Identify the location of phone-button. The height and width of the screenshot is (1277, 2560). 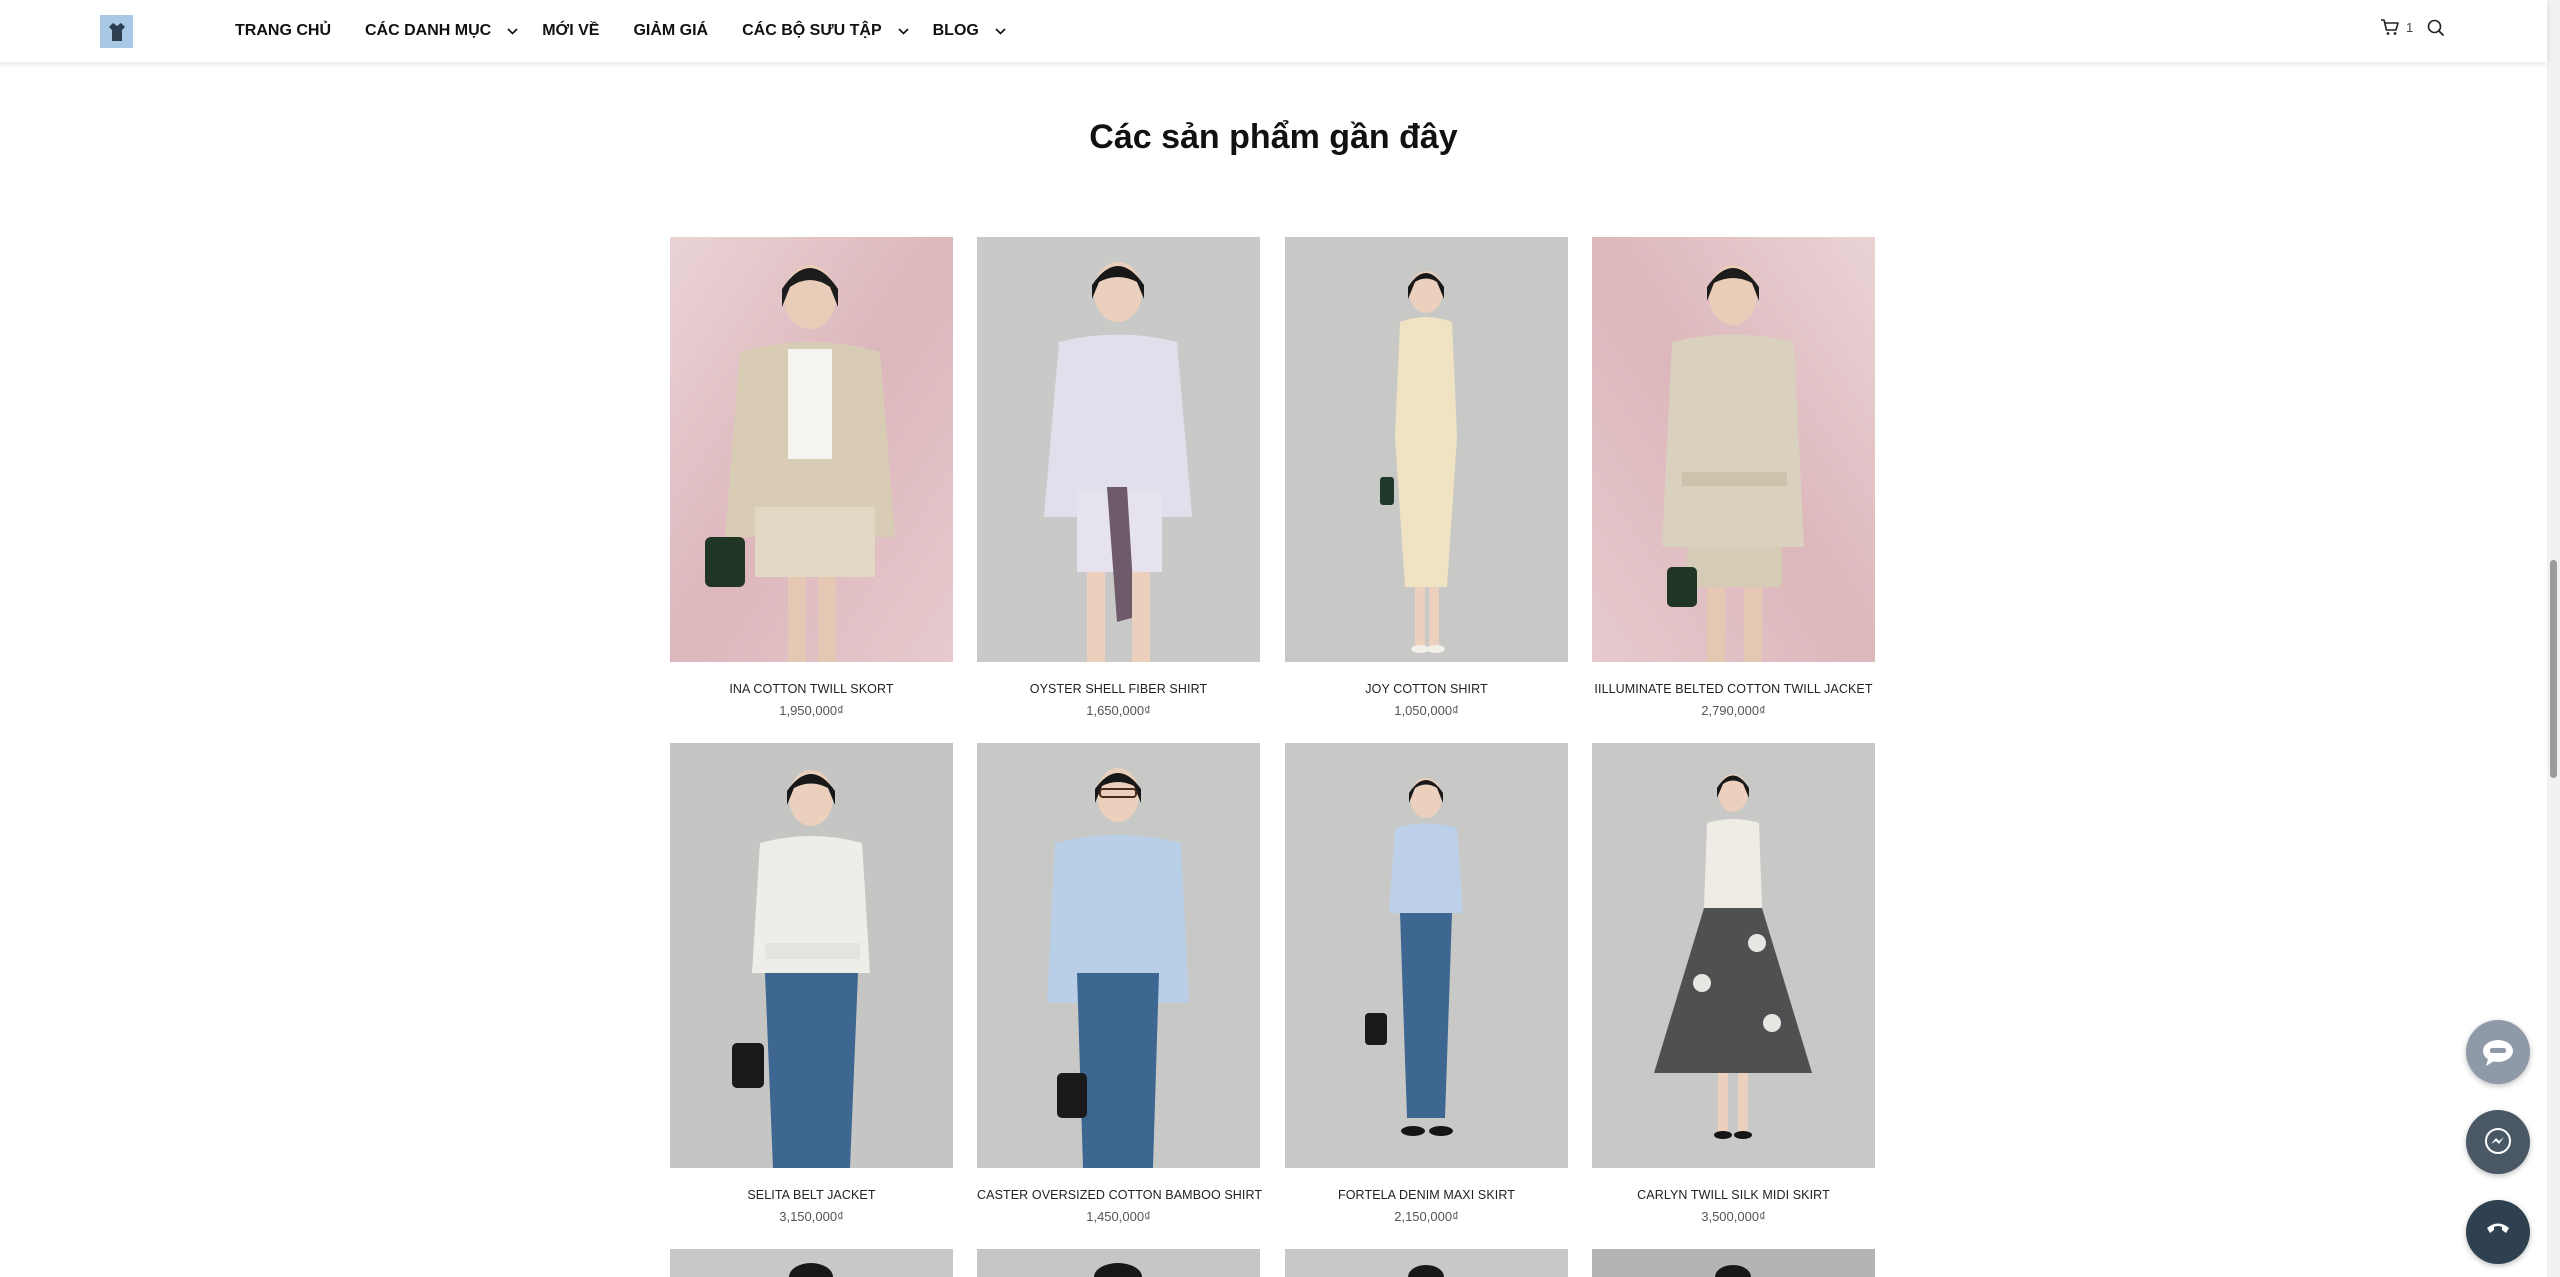
(2498, 1232).